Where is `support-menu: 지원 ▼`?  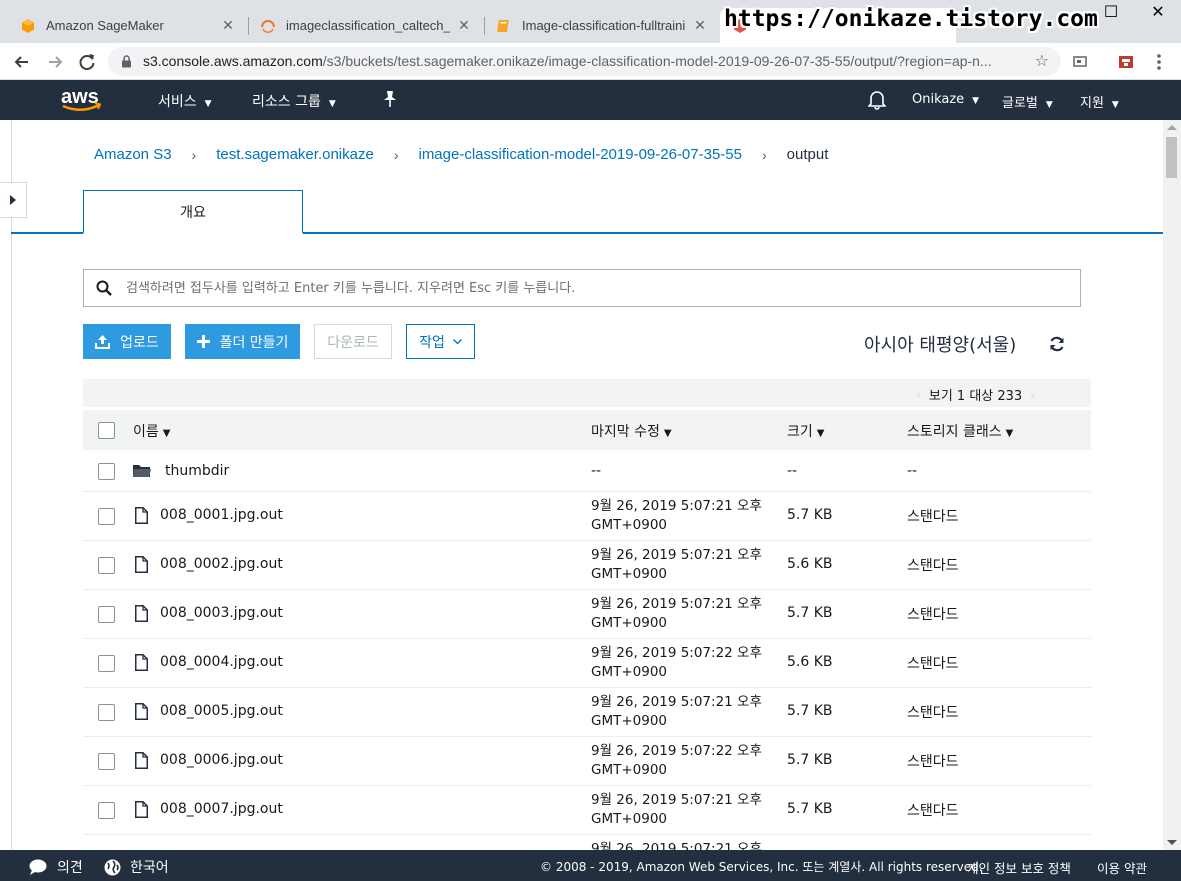
support-menu: 지원 ▼ is located at coordinates (1099, 101).